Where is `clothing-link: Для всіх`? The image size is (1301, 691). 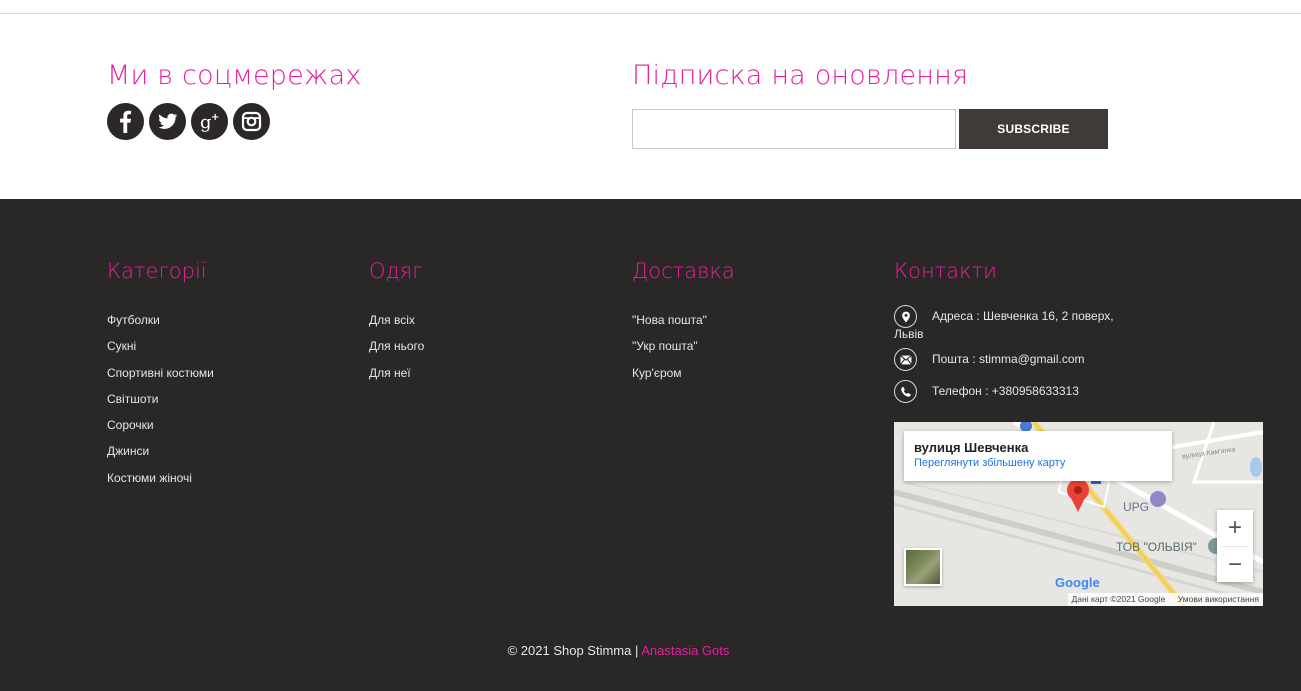 clothing-link: Для всіх is located at coordinates (396, 320).